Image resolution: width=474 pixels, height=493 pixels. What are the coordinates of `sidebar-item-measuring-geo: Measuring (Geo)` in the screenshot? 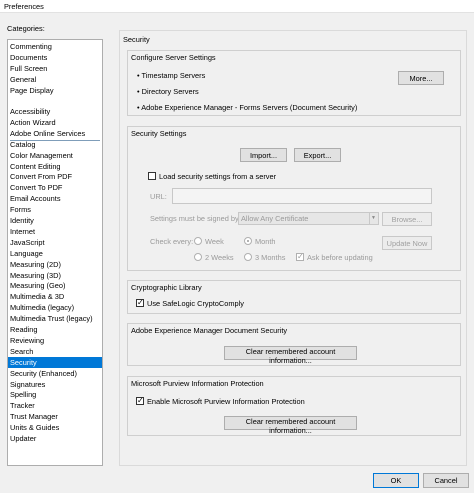 It's located at (55, 285).